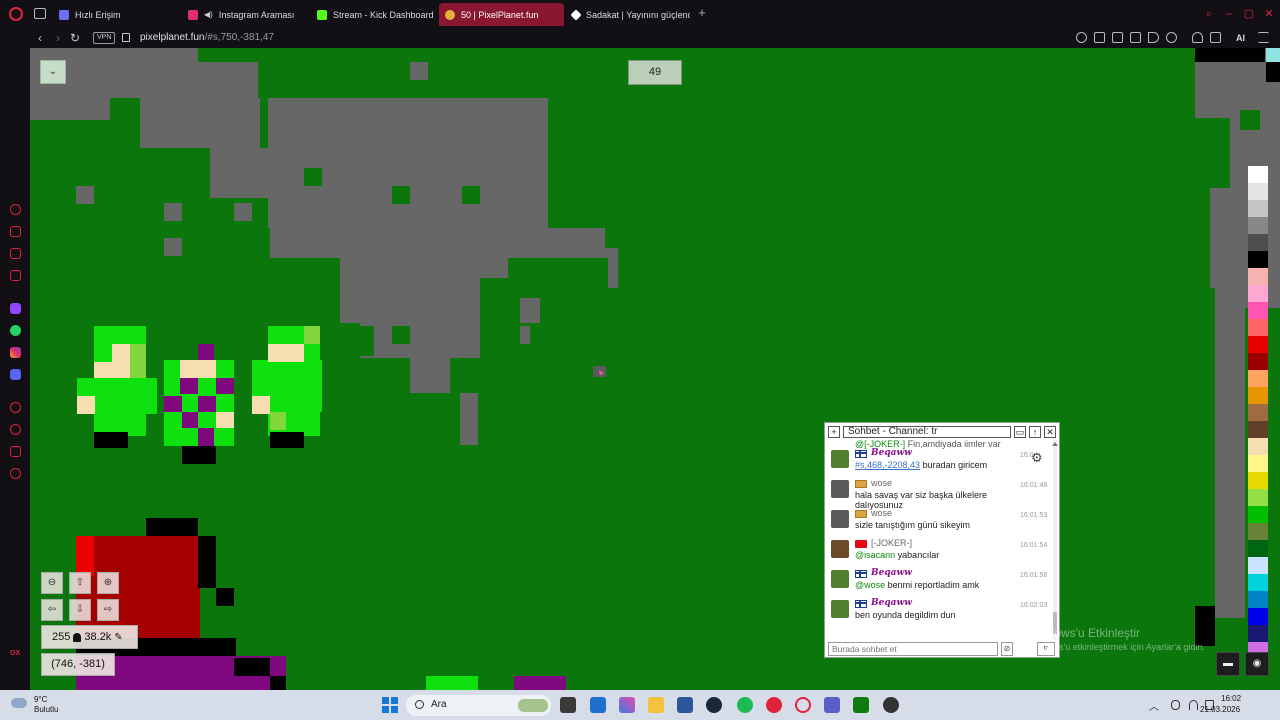 This screenshot has width=1280, height=720. I want to click on aria-ai-button: AI, so click(1240, 38).